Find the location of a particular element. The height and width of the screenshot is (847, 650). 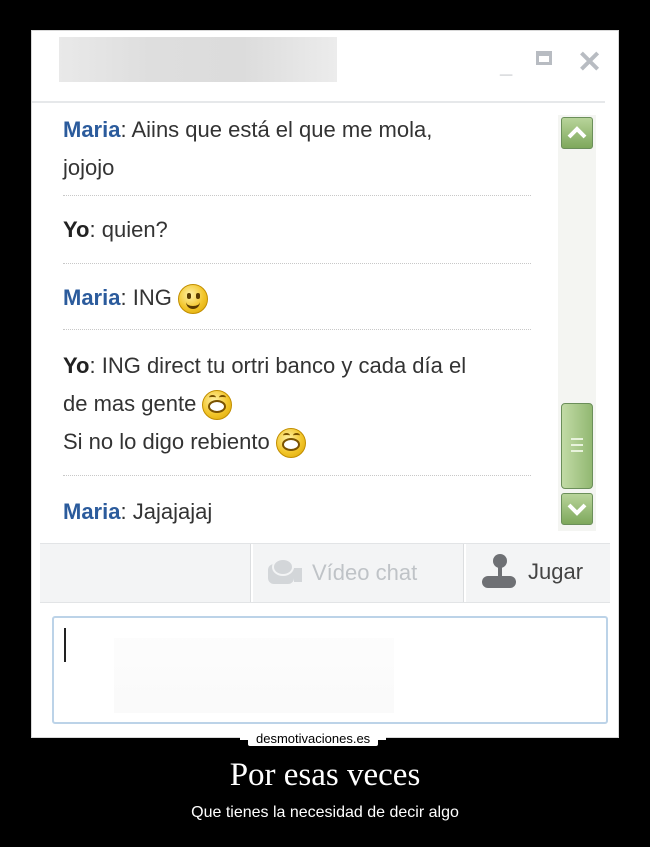

watermark-brand: desmotivaciones.es is located at coordinates (313, 738).